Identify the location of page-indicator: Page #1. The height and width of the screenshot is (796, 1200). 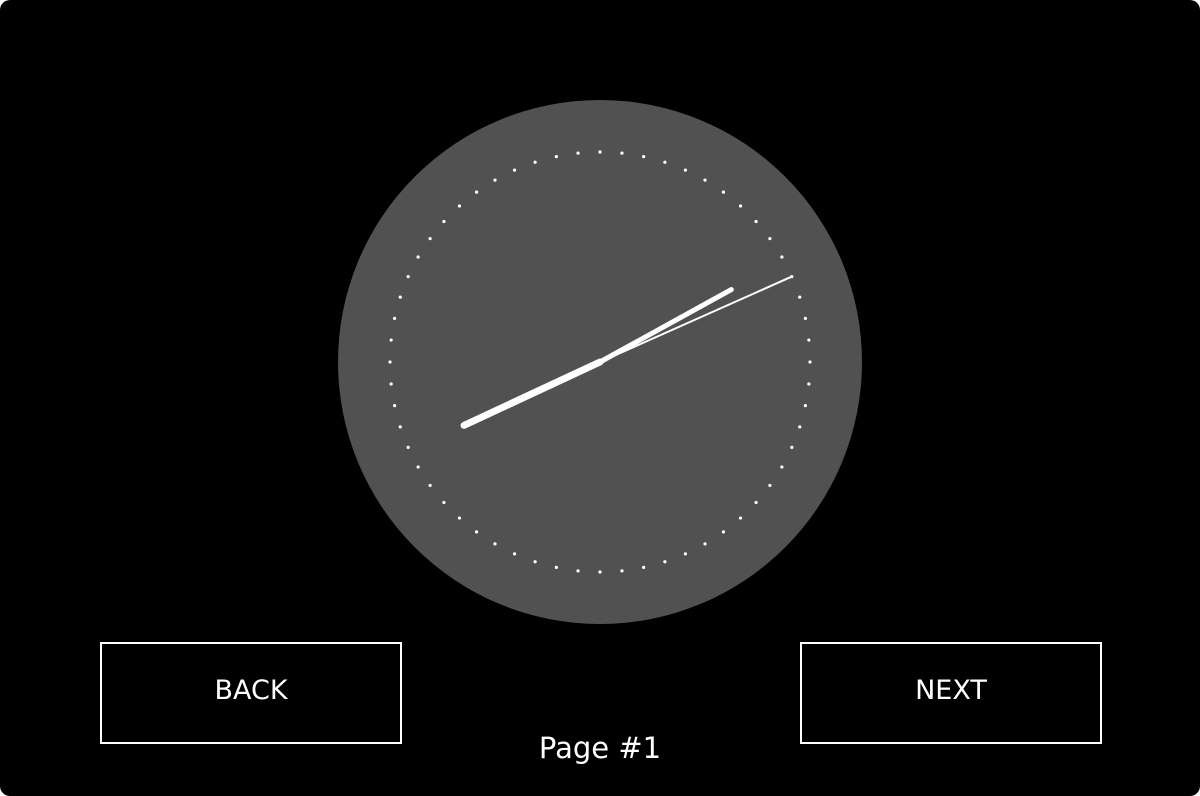
(600, 748).